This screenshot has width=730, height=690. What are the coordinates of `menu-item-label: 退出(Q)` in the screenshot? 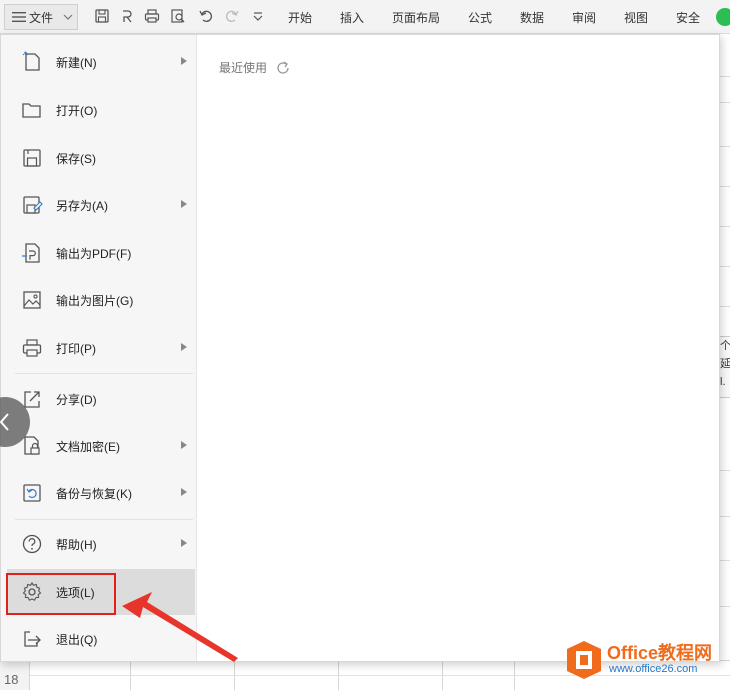 It's located at (77, 639).